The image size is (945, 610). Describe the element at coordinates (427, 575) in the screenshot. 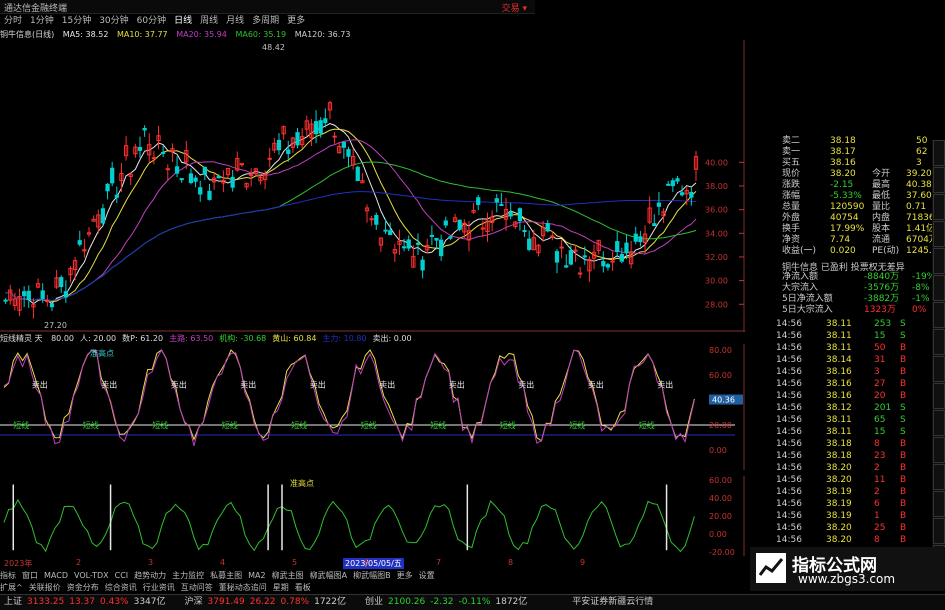

I see `indicator-tab-13: 设置` at that location.